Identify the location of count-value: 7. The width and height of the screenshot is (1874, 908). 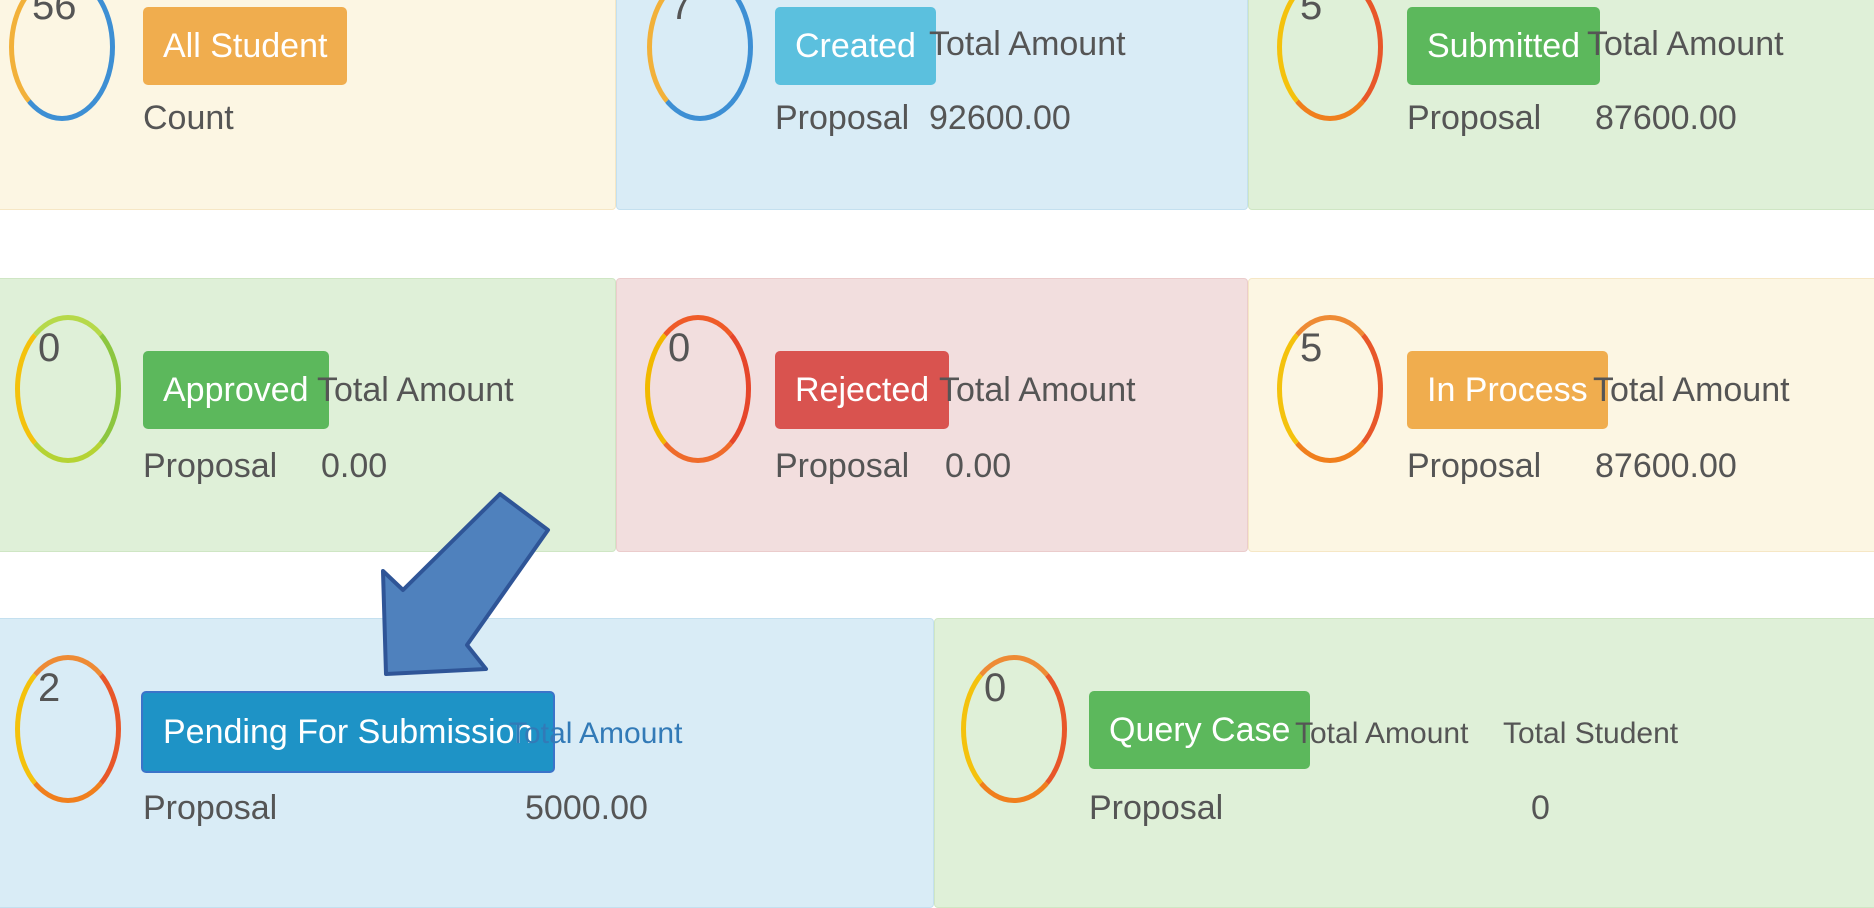
(681, 14).